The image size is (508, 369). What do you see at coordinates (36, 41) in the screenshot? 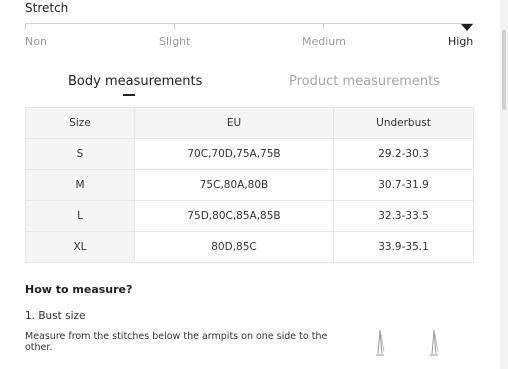
I see `stretch-level-non: Non` at bounding box center [36, 41].